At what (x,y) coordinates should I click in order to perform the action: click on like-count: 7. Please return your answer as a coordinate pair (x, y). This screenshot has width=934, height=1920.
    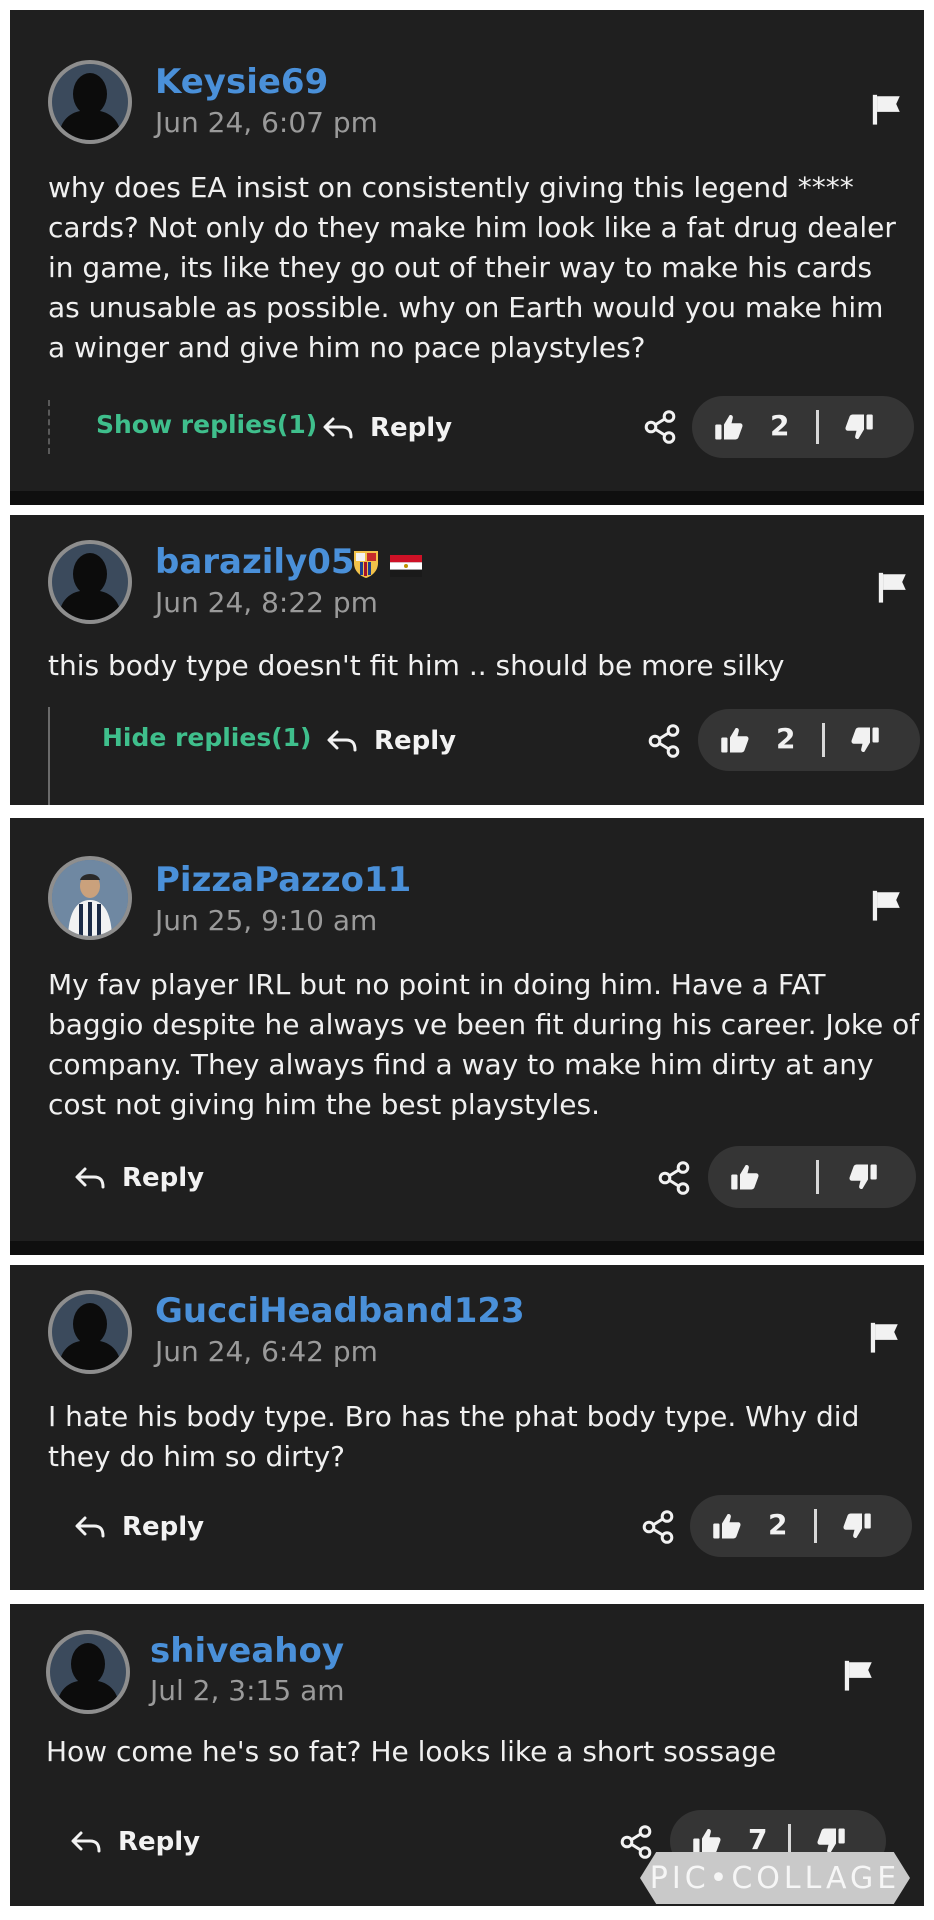
    Looking at the image, I should click on (758, 1839).